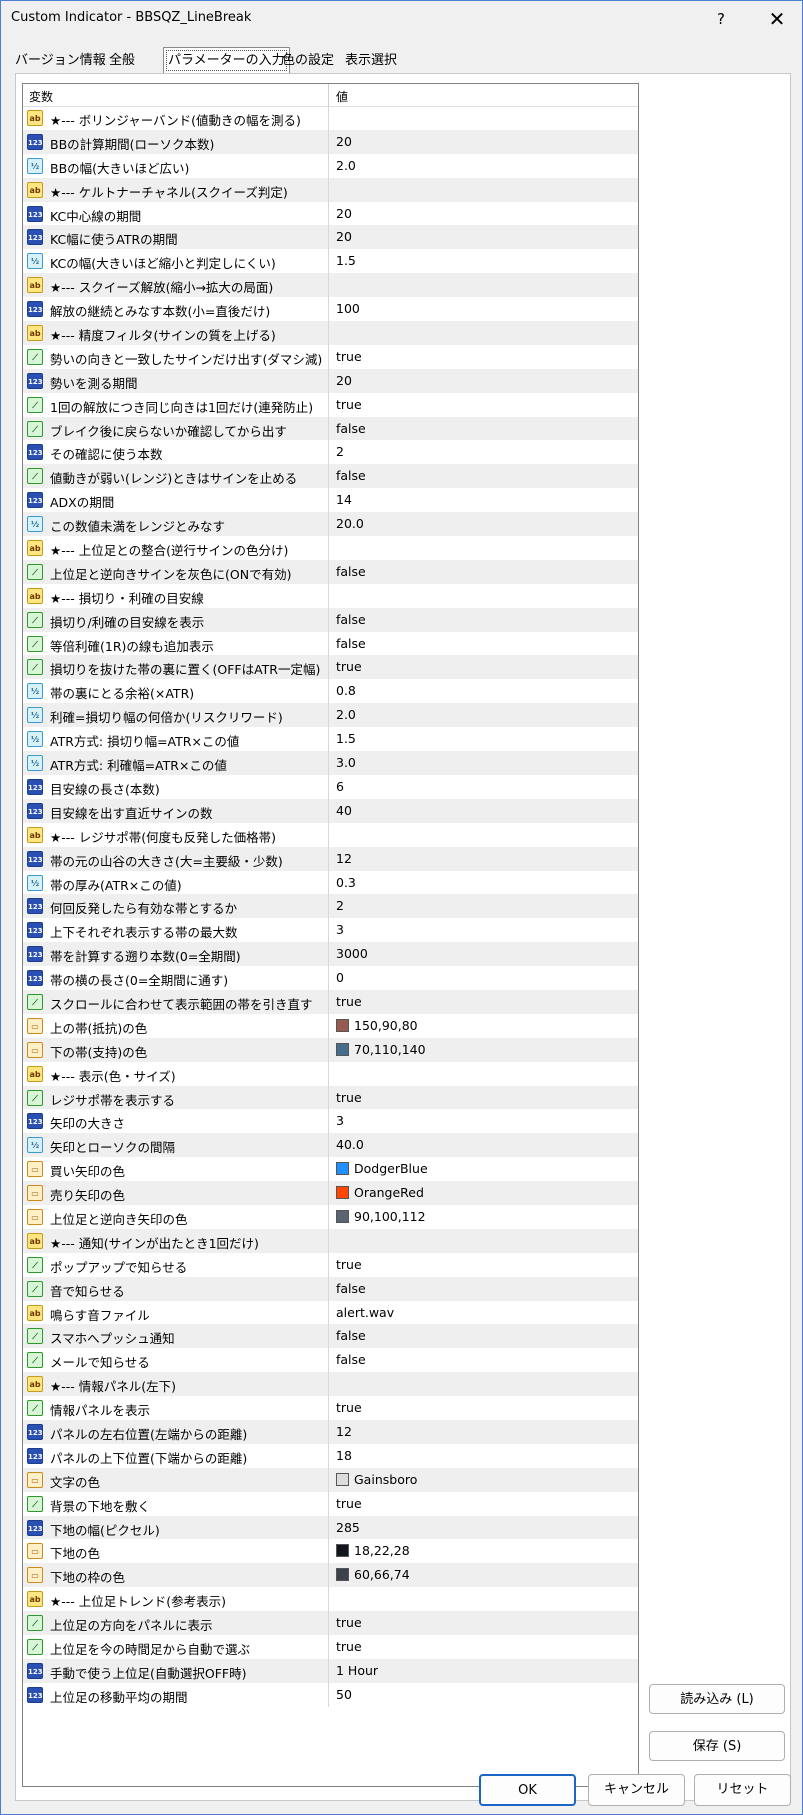  What do you see at coordinates (330, 1049) in the screenshot?
I see `parameter-row: ▭ 下の帯(支持)の色 70,110,140` at bounding box center [330, 1049].